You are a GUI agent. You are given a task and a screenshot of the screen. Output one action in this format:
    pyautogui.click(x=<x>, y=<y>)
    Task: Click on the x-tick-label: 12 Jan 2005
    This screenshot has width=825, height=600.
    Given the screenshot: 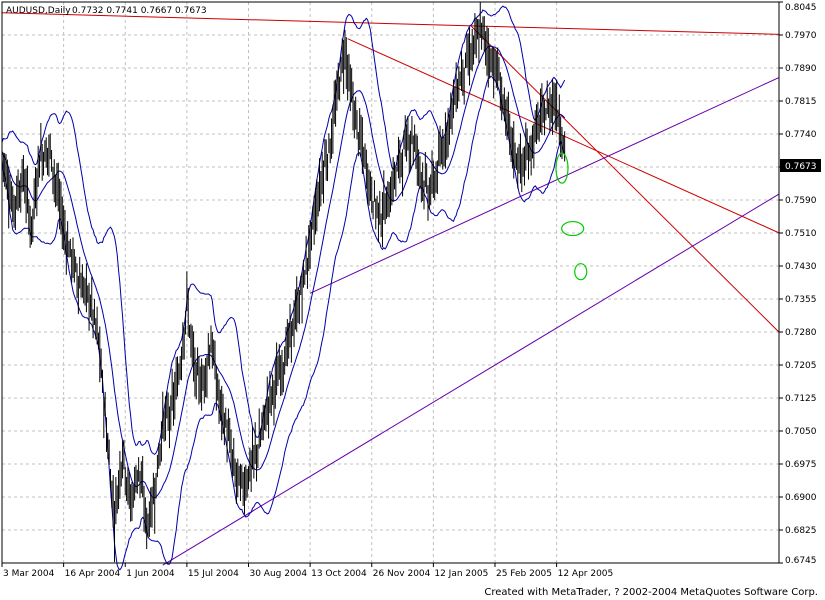 What is the action you would take?
    pyautogui.click(x=461, y=574)
    